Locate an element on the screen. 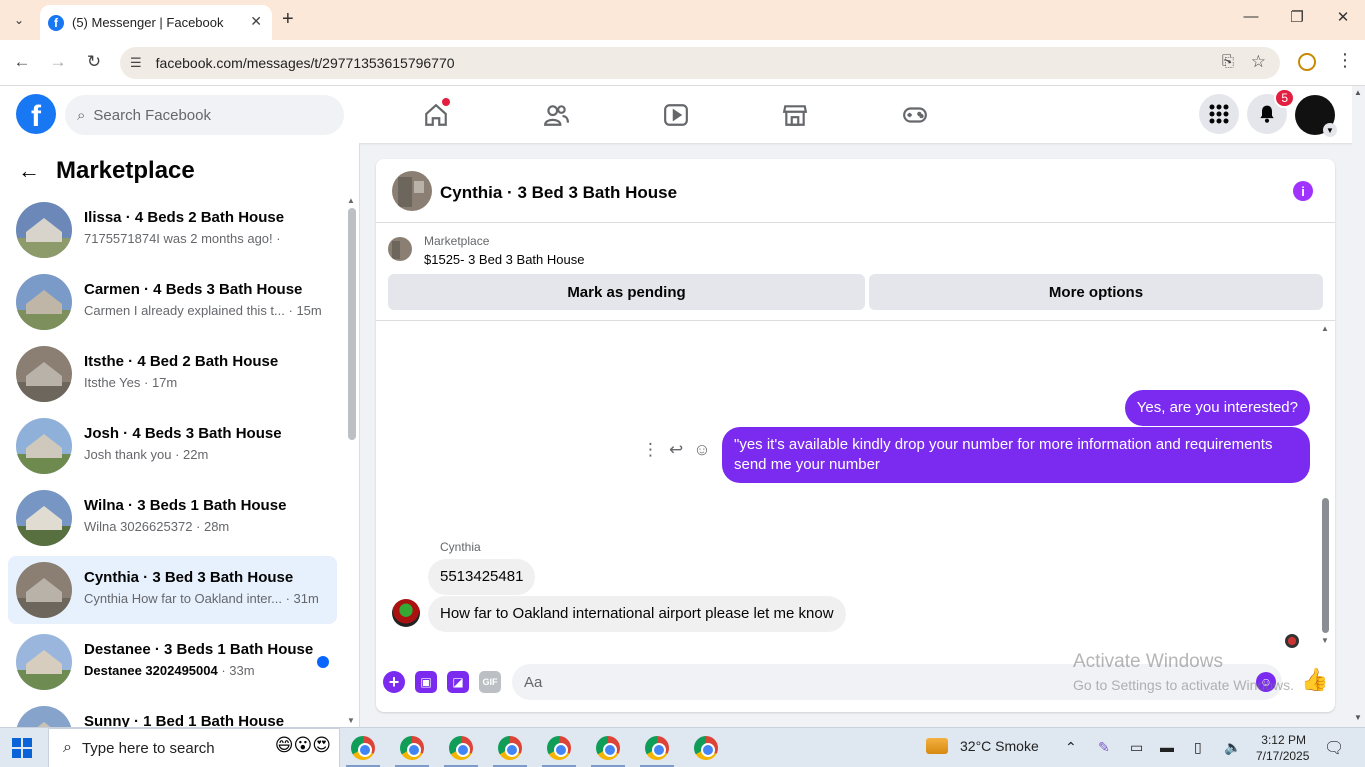 This screenshot has width=1365, height=767. sender-avatar is located at coordinates (406, 613).